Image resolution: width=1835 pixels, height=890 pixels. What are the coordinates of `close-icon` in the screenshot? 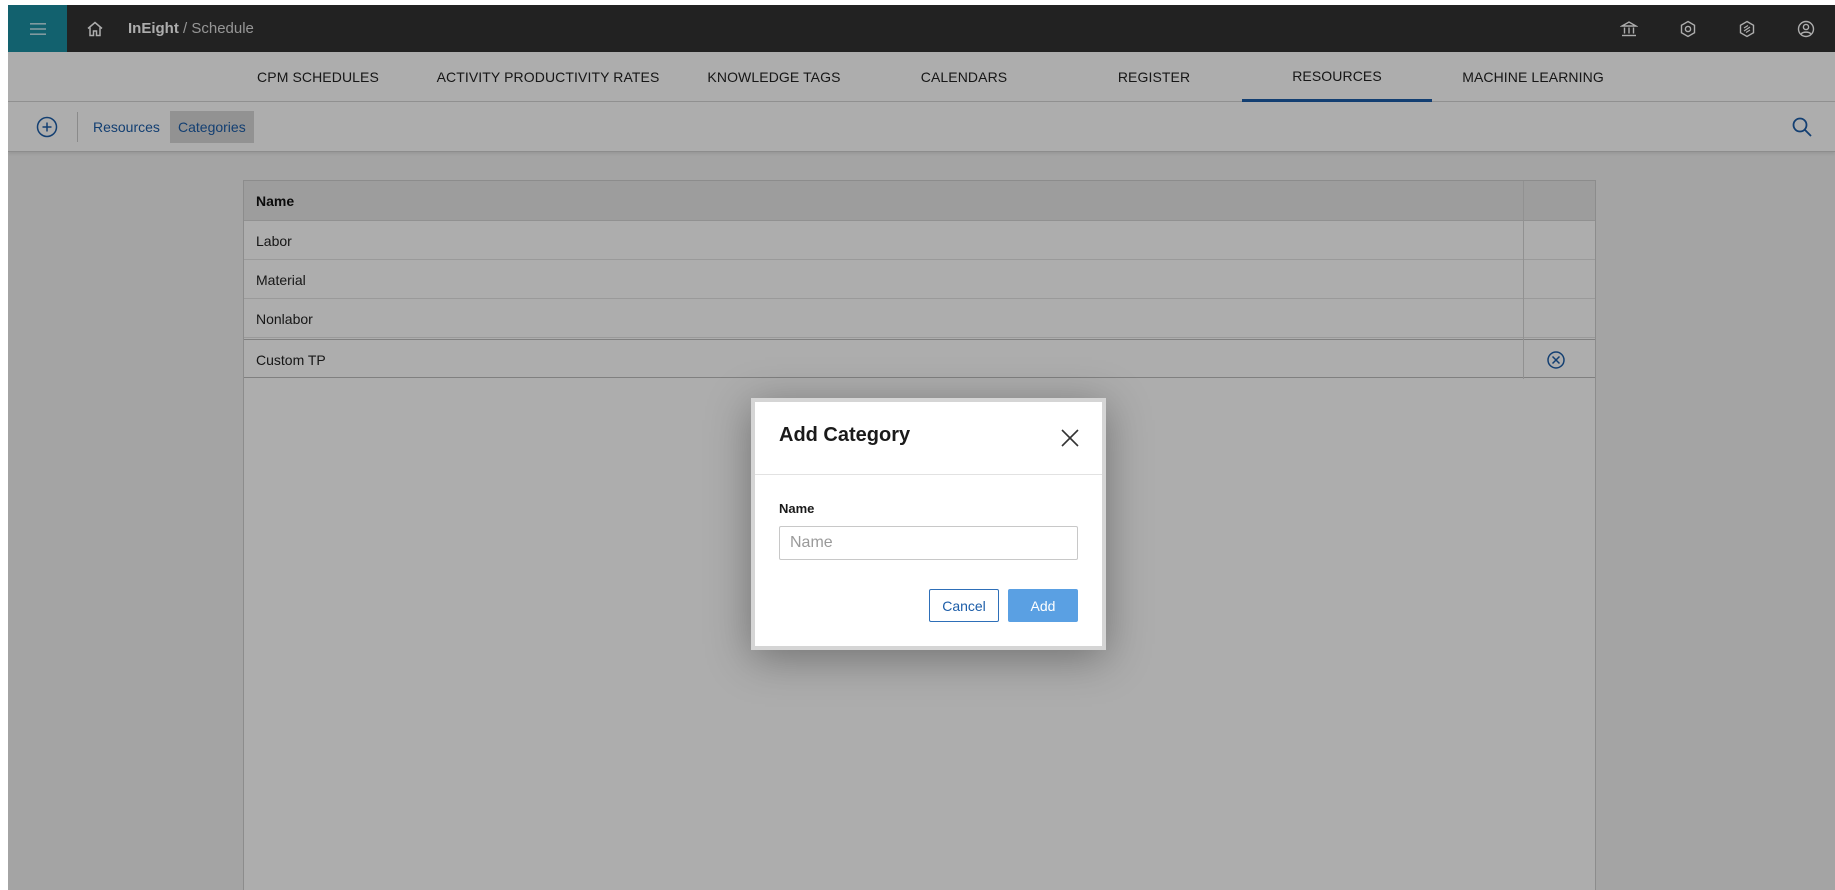 It's located at (1070, 438).